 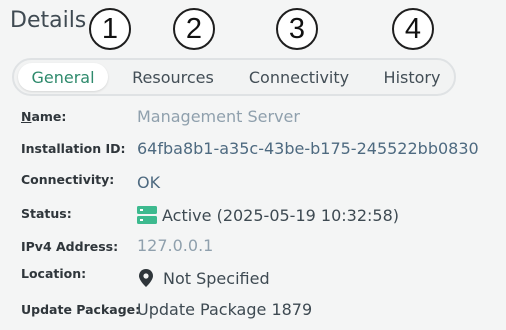 What do you see at coordinates (48, 20) in the screenshot?
I see `page-title: Details` at bounding box center [48, 20].